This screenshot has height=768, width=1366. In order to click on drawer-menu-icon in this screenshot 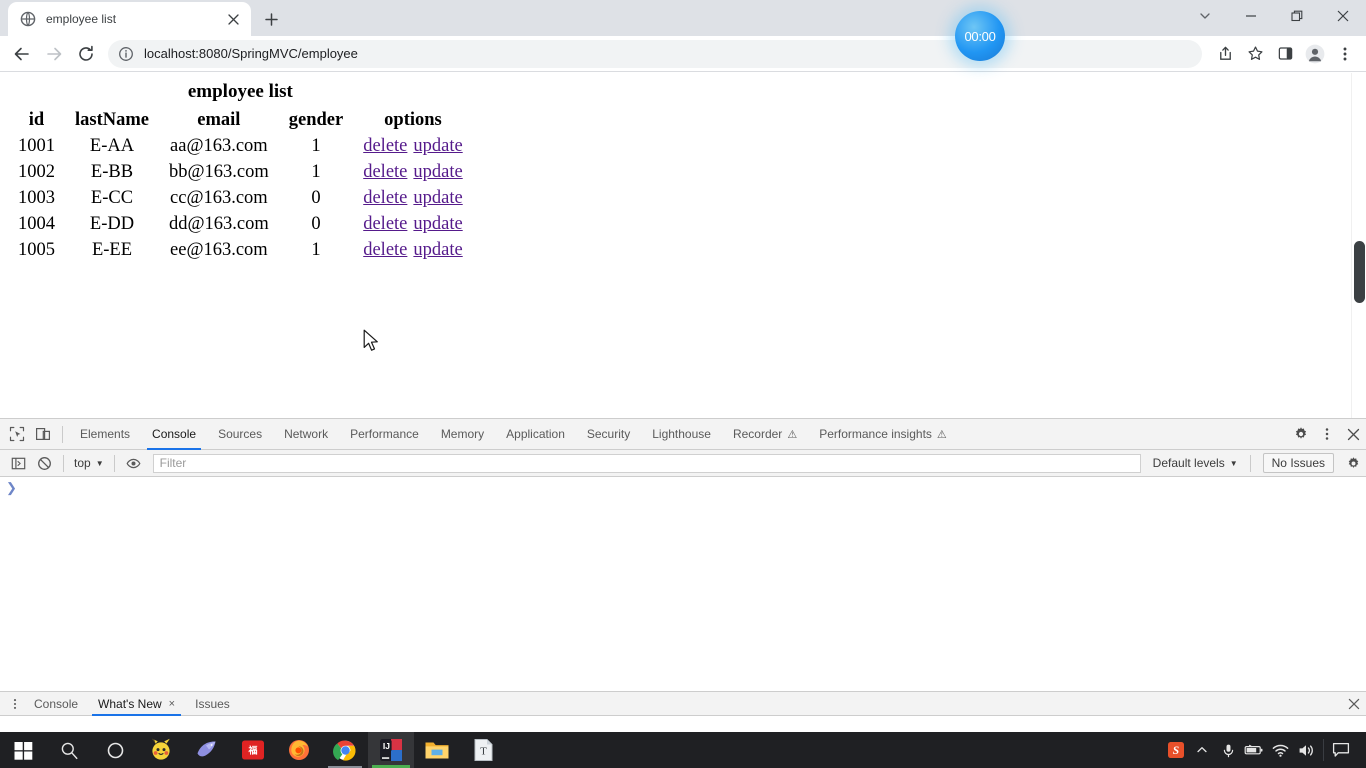, I will do `click(15, 704)`.